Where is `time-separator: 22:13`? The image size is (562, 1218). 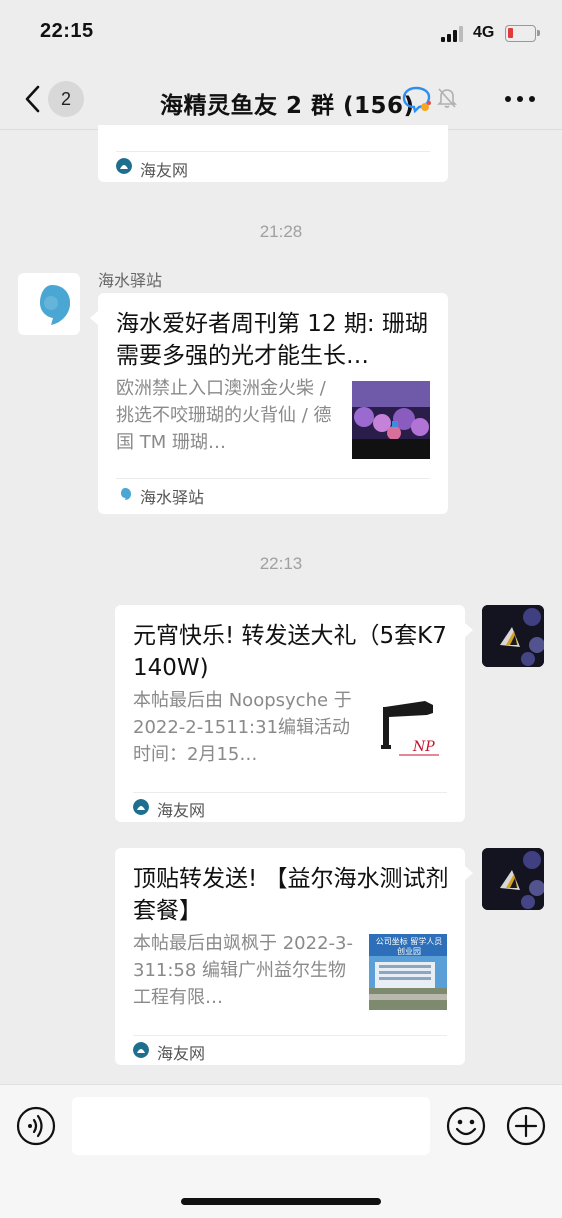
time-separator: 22:13 is located at coordinates (281, 563).